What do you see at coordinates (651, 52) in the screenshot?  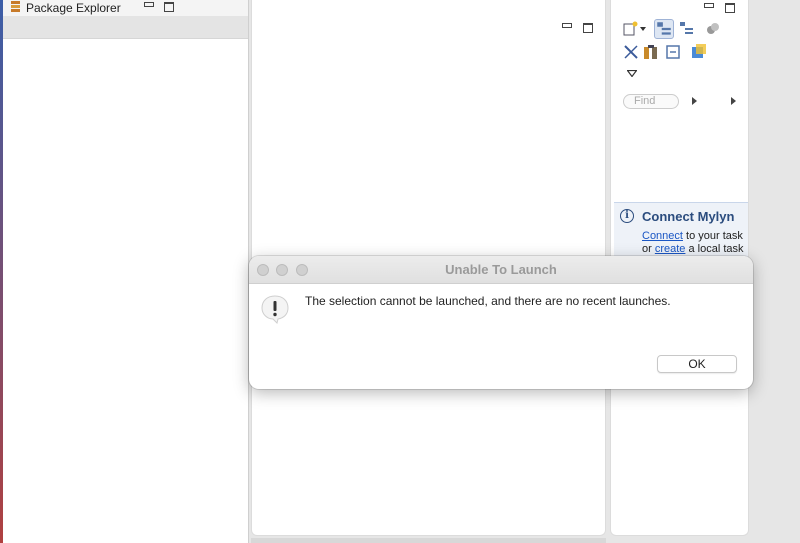 I see `show-tasks-icon` at bounding box center [651, 52].